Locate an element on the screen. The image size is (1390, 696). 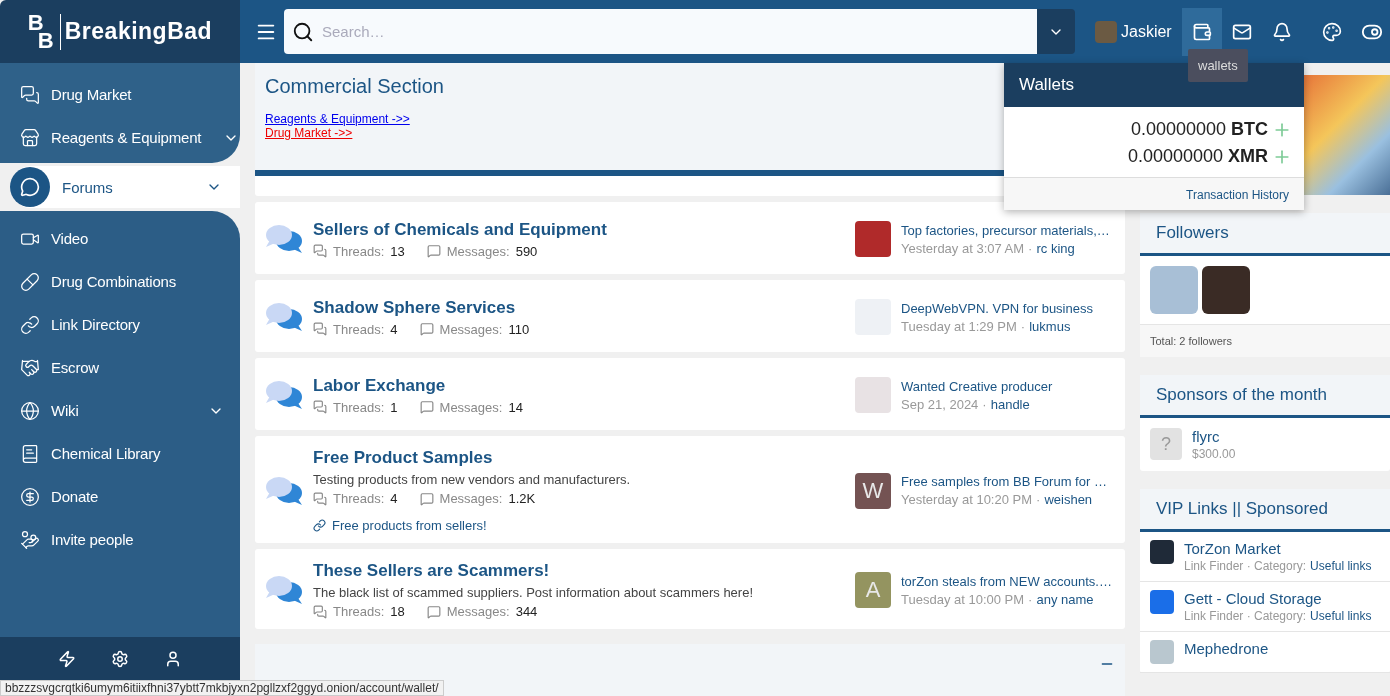
forum-title: Free Product Samples is located at coordinates (403, 458).